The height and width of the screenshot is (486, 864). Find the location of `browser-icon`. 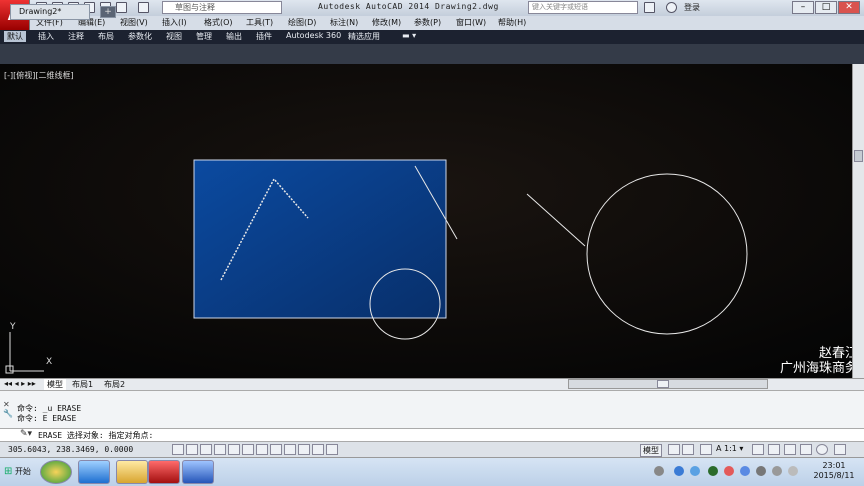

browser-icon is located at coordinates (56, 472).